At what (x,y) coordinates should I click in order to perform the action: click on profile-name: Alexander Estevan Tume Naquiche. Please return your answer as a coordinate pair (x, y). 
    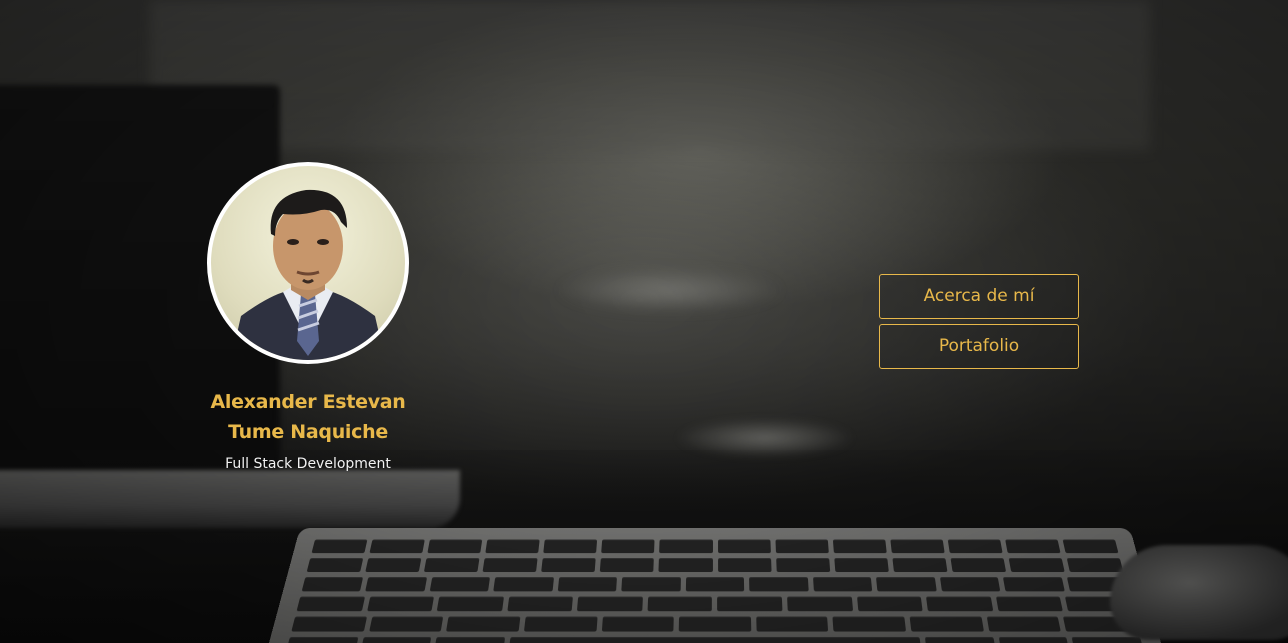
    Looking at the image, I should click on (308, 417).